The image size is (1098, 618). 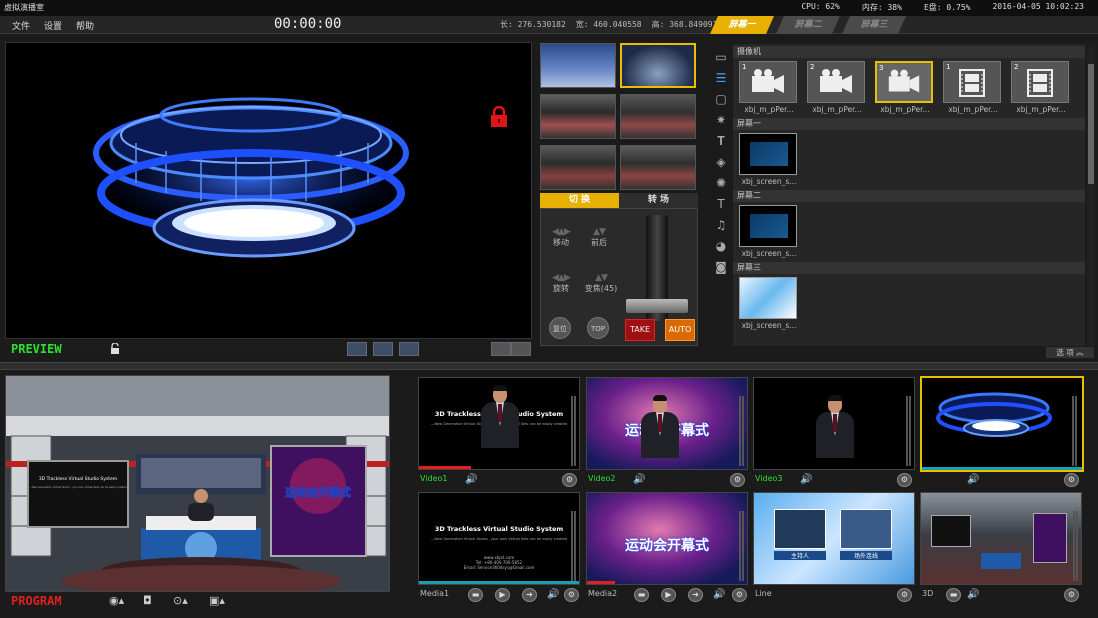 What do you see at coordinates (721, 162) in the screenshot?
I see `layers-icon: ◈` at bounding box center [721, 162].